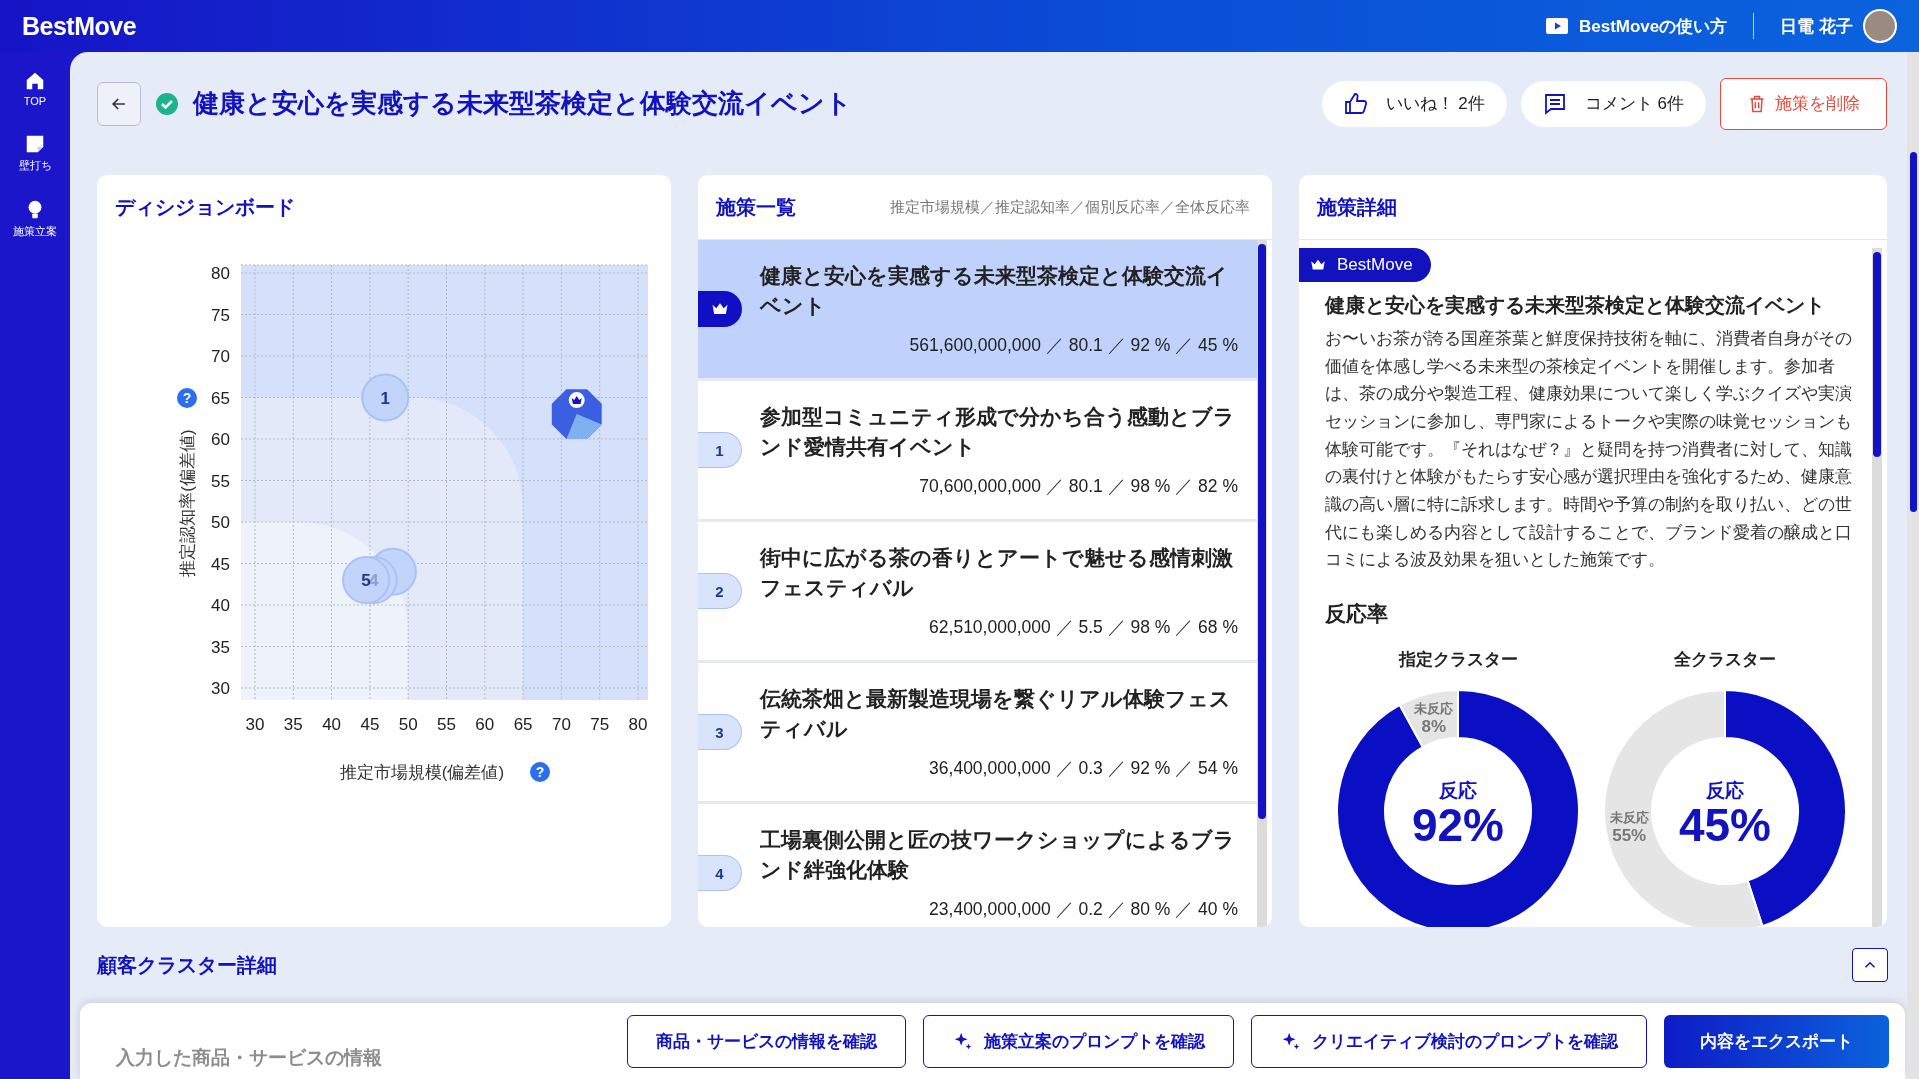  Describe the element at coordinates (422, 772) in the screenshot. I see `x-axis-label: 推定市場規模(偏差値)` at that location.